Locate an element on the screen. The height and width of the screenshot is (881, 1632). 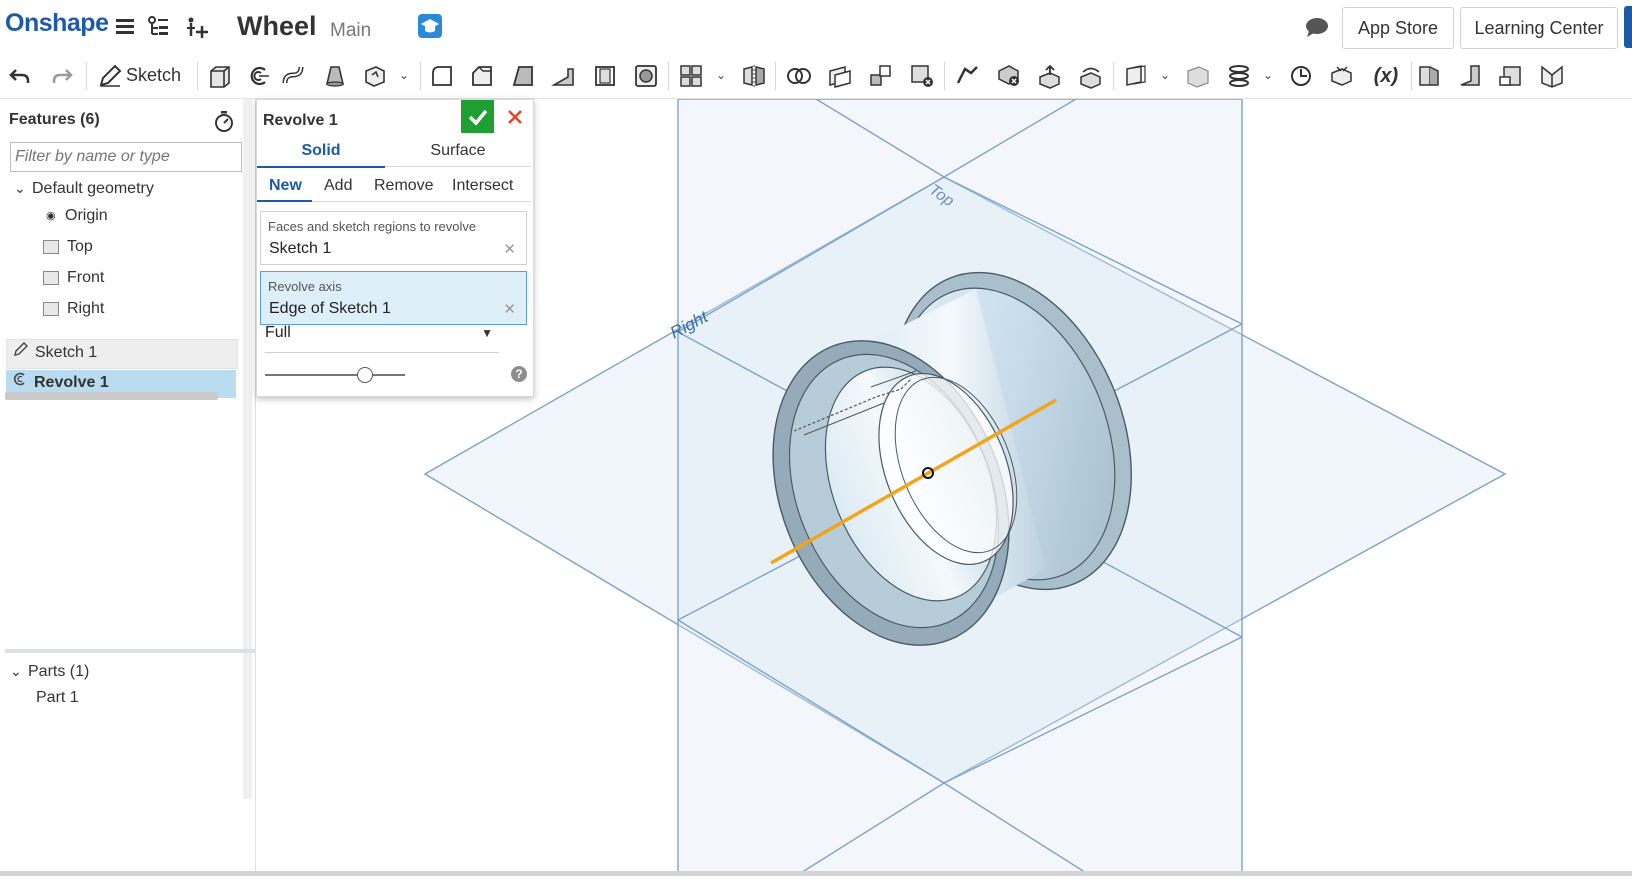
rollback-timer-icon is located at coordinates (224, 121).